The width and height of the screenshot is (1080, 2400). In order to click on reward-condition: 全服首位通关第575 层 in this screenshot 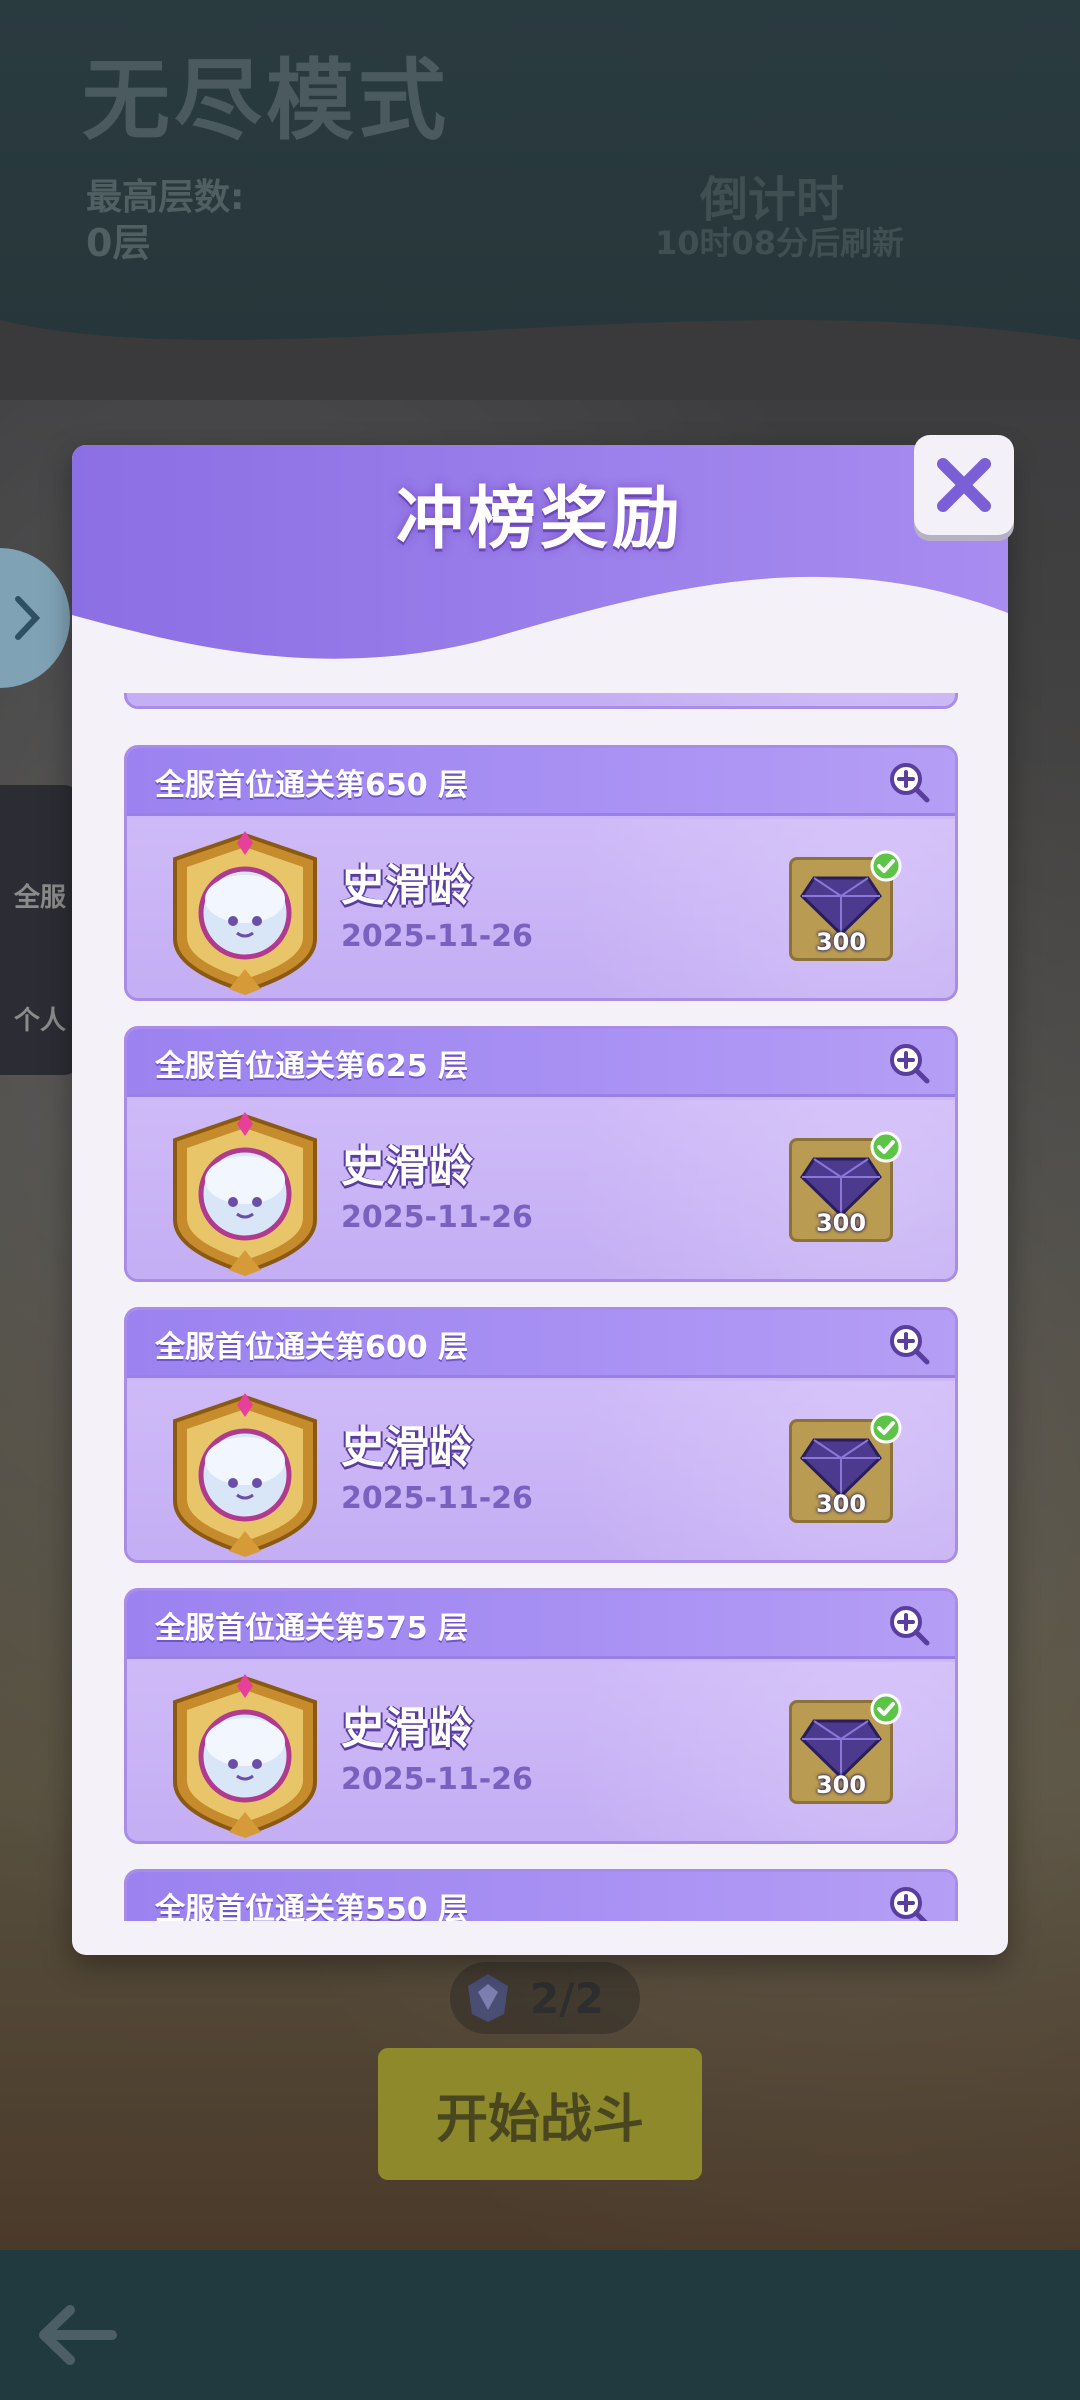, I will do `click(312, 1628)`.